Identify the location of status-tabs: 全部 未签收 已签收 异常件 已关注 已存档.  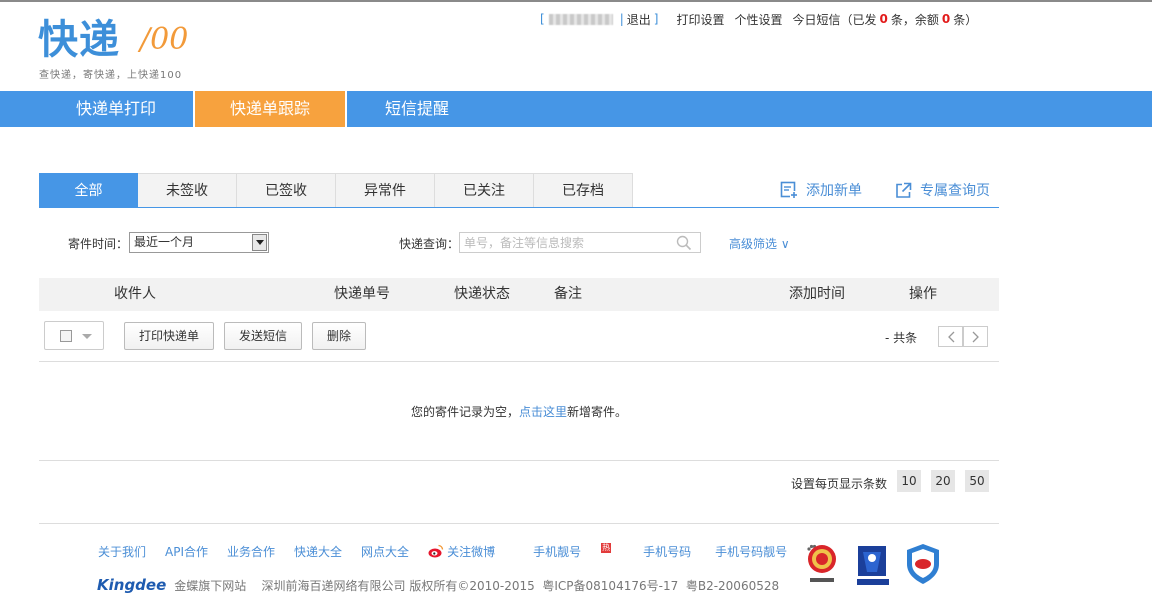
(336, 190).